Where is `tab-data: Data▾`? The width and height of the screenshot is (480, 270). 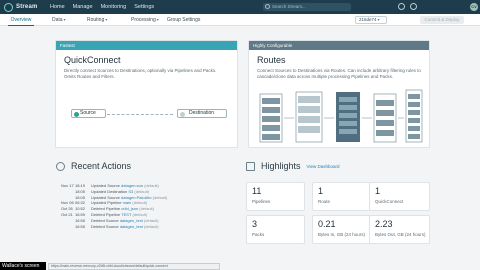
tab-data: Data▾ is located at coordinates (59, 20).